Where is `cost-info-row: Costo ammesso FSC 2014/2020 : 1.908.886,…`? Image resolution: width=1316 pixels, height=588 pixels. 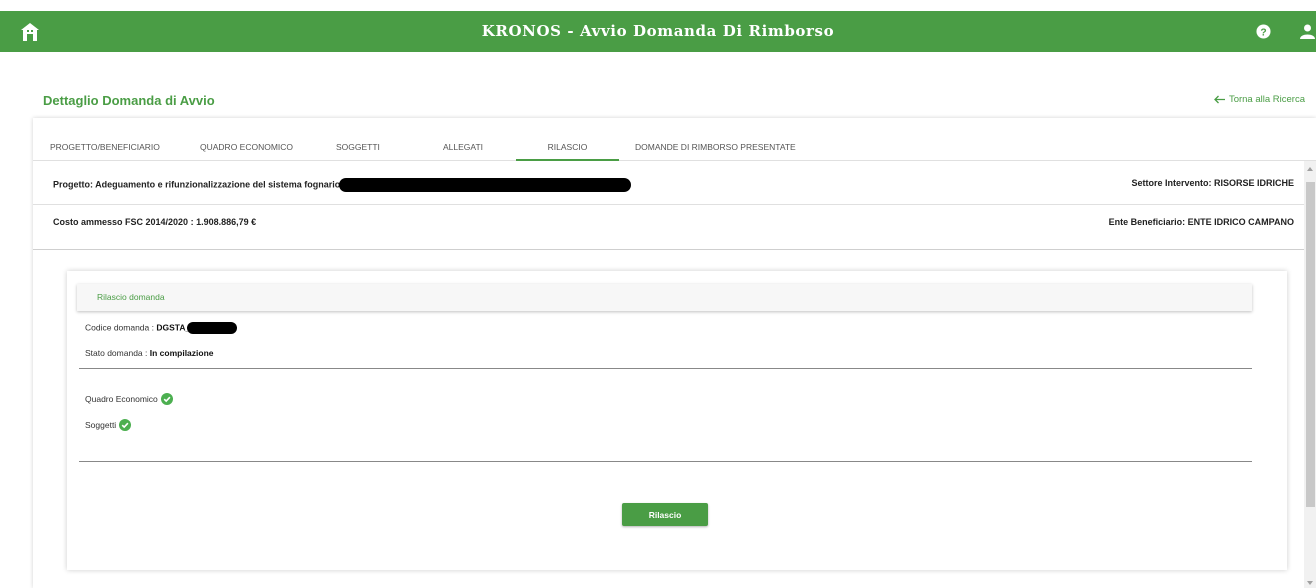 cost-info-row: Costo ammesso FSC 2014/2020 : 1.908.886,… is located at coordinates (668, 228).